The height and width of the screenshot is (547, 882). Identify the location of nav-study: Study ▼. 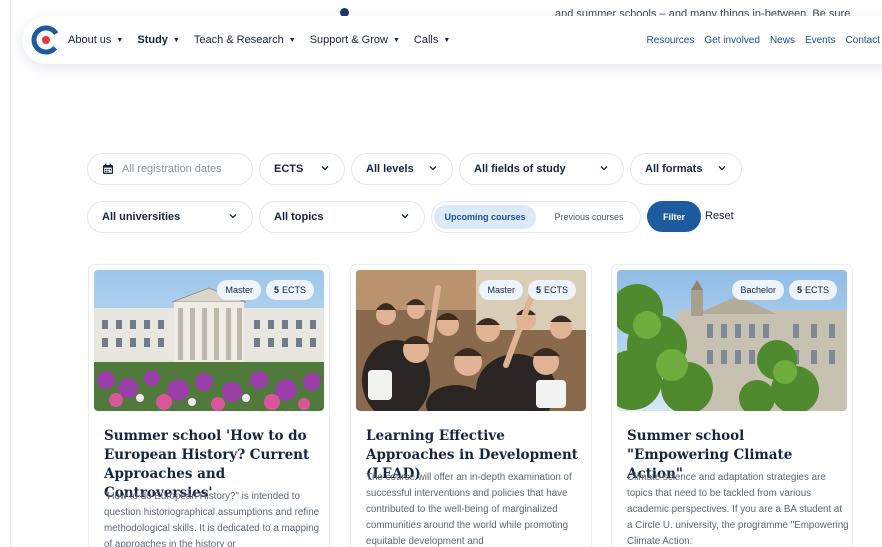
(158, 40).